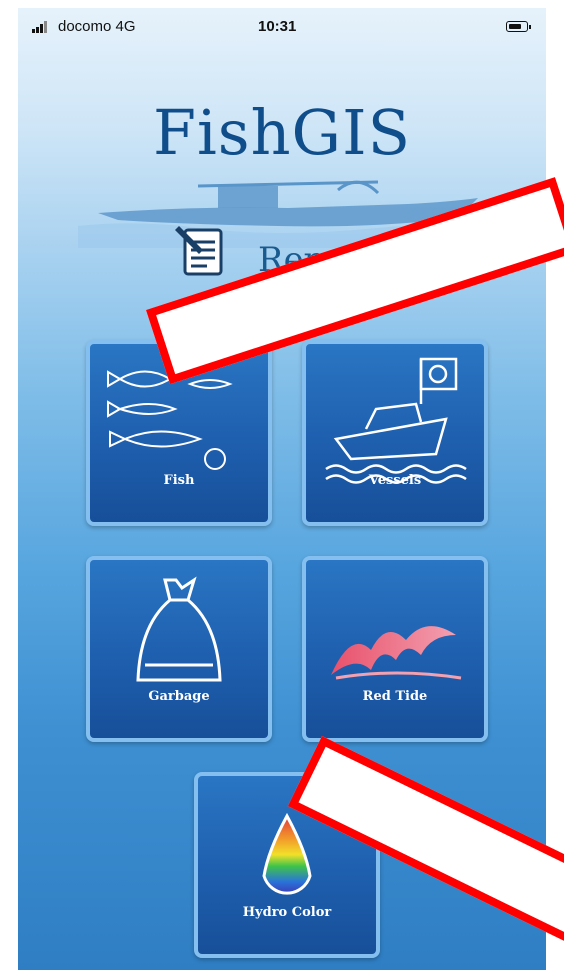 The height and width of the screenshot is (973, 564). What do you see at coordinates (277, 26) in the screenshot?
I see `clock: 10:31` at bounding box center [277, 26].